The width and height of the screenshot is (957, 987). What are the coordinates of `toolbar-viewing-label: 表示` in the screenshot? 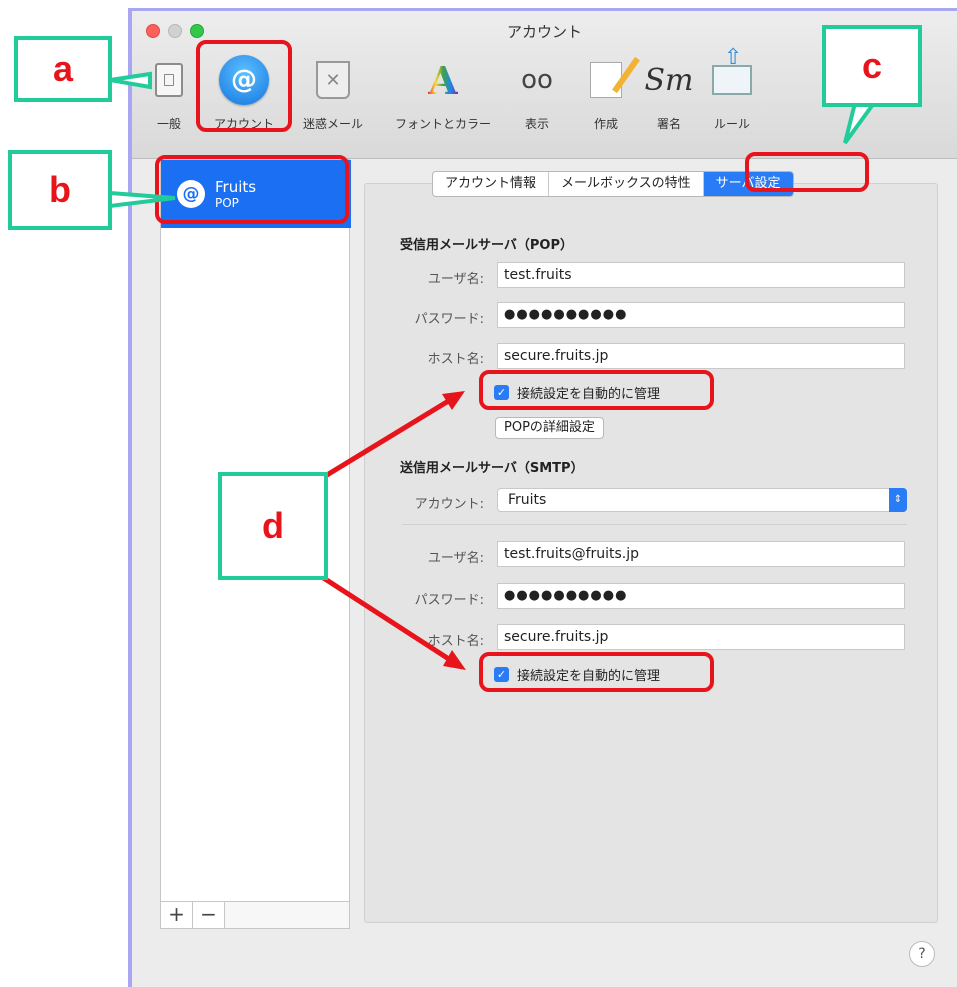 It's located at (536, 124).